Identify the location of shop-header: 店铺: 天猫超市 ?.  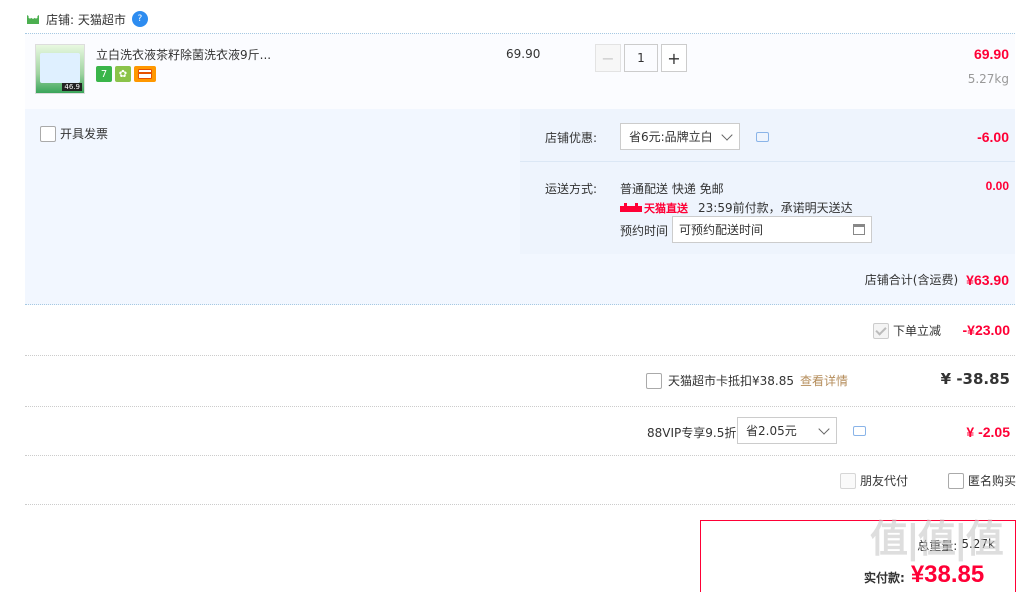
(87, 19).